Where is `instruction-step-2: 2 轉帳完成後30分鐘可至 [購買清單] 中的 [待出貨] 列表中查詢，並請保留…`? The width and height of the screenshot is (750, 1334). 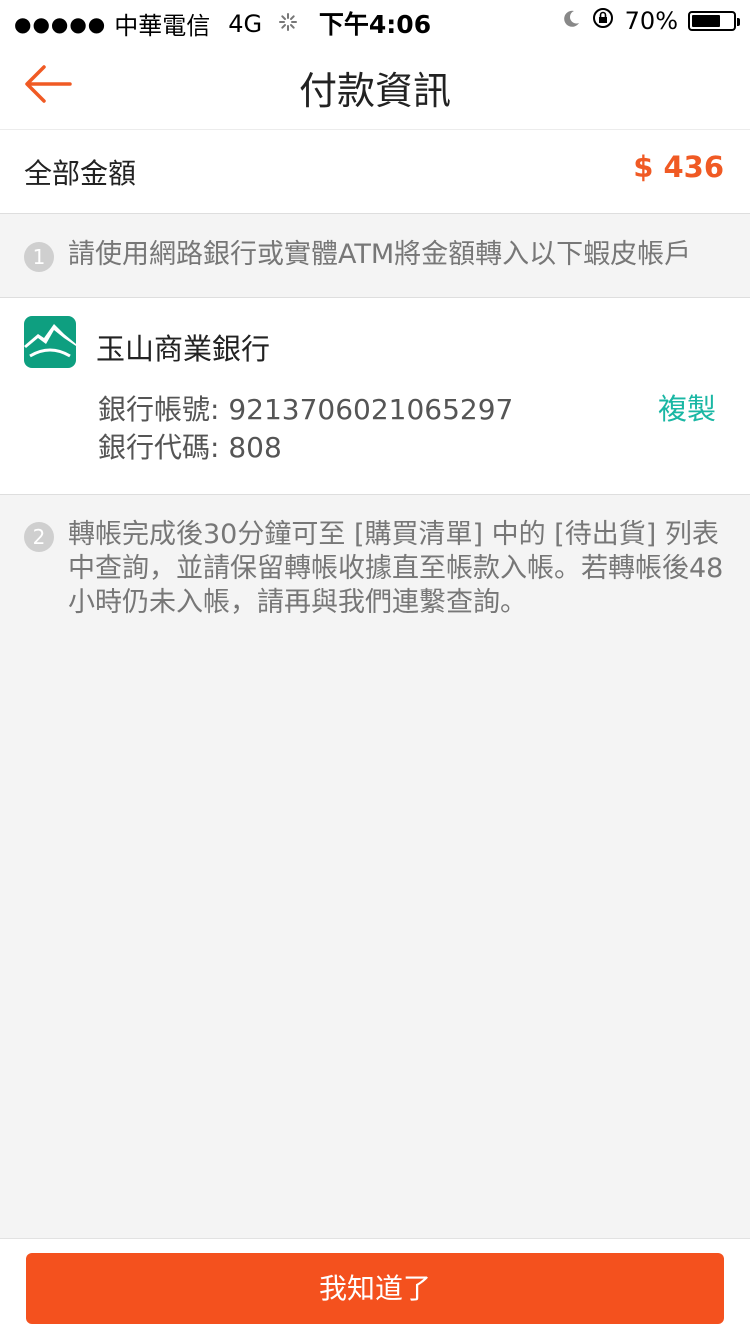 instruction-step-2: 2 轉帳完成後30分鐘可至 [購買清單] 中的 [待出貨] 列表中查詢，並請保留… is located at coordinates (375, 569).